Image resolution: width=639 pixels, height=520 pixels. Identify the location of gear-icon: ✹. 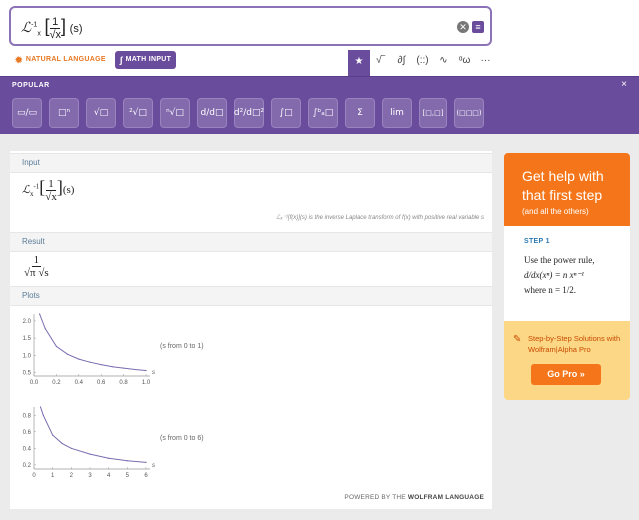
(19, 60).